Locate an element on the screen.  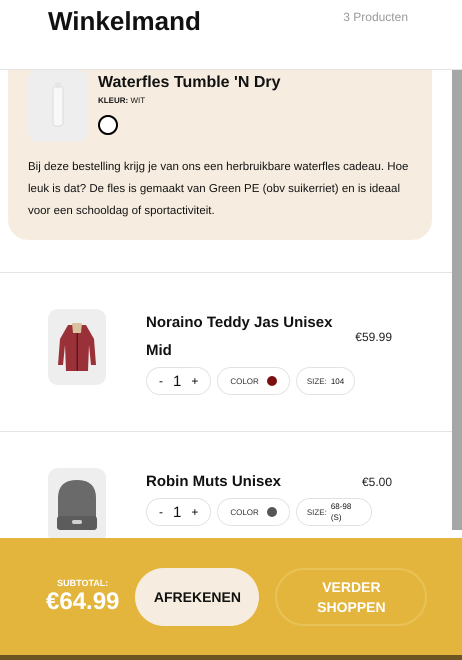
gift-description: Bij deze bestelling krijg je van ons een herbruikbare waterfles cadeau. Hoe leuk is dat? De fles is gemaakt van Green PE (obv suikerriet) en is ideaal voor een schooldag of sportactiviteit. is located at coordinates (219, 189).